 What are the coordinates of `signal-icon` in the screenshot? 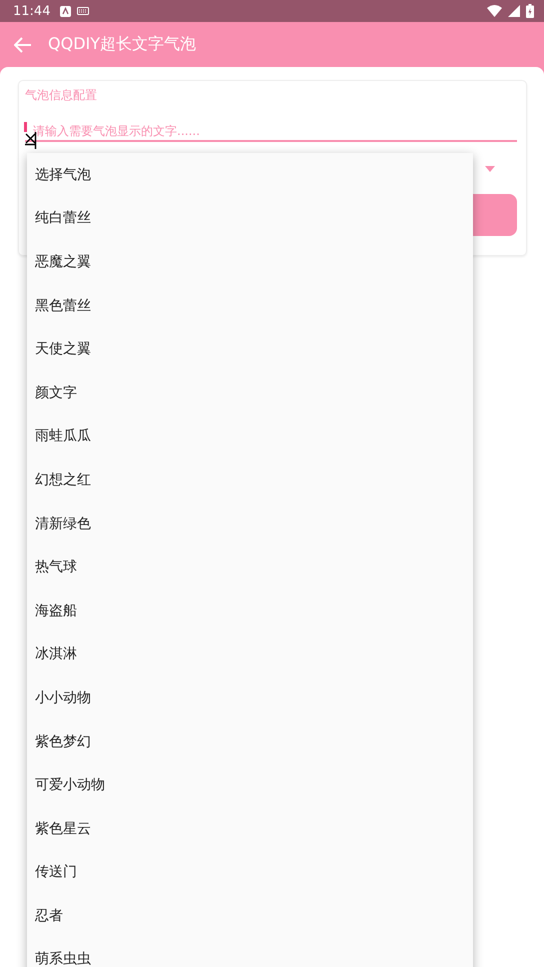 It's located at (514, 11).